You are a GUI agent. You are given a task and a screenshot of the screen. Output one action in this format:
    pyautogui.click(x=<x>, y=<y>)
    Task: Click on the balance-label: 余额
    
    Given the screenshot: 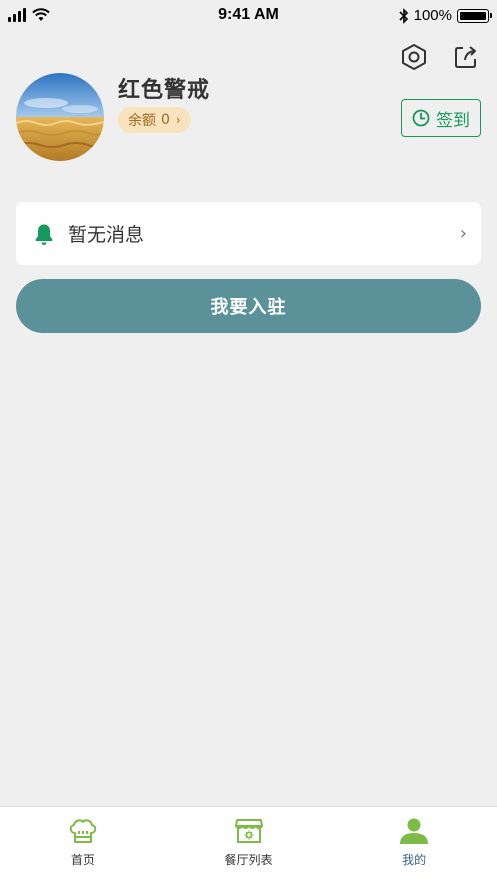 What is the action you would take?
    pyautogui.click(x=142, y=121)
    